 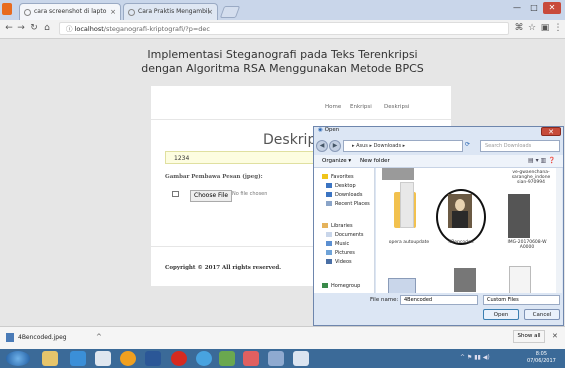 I want to click on cancel-button: Cancel, so click(x=542, y=314).